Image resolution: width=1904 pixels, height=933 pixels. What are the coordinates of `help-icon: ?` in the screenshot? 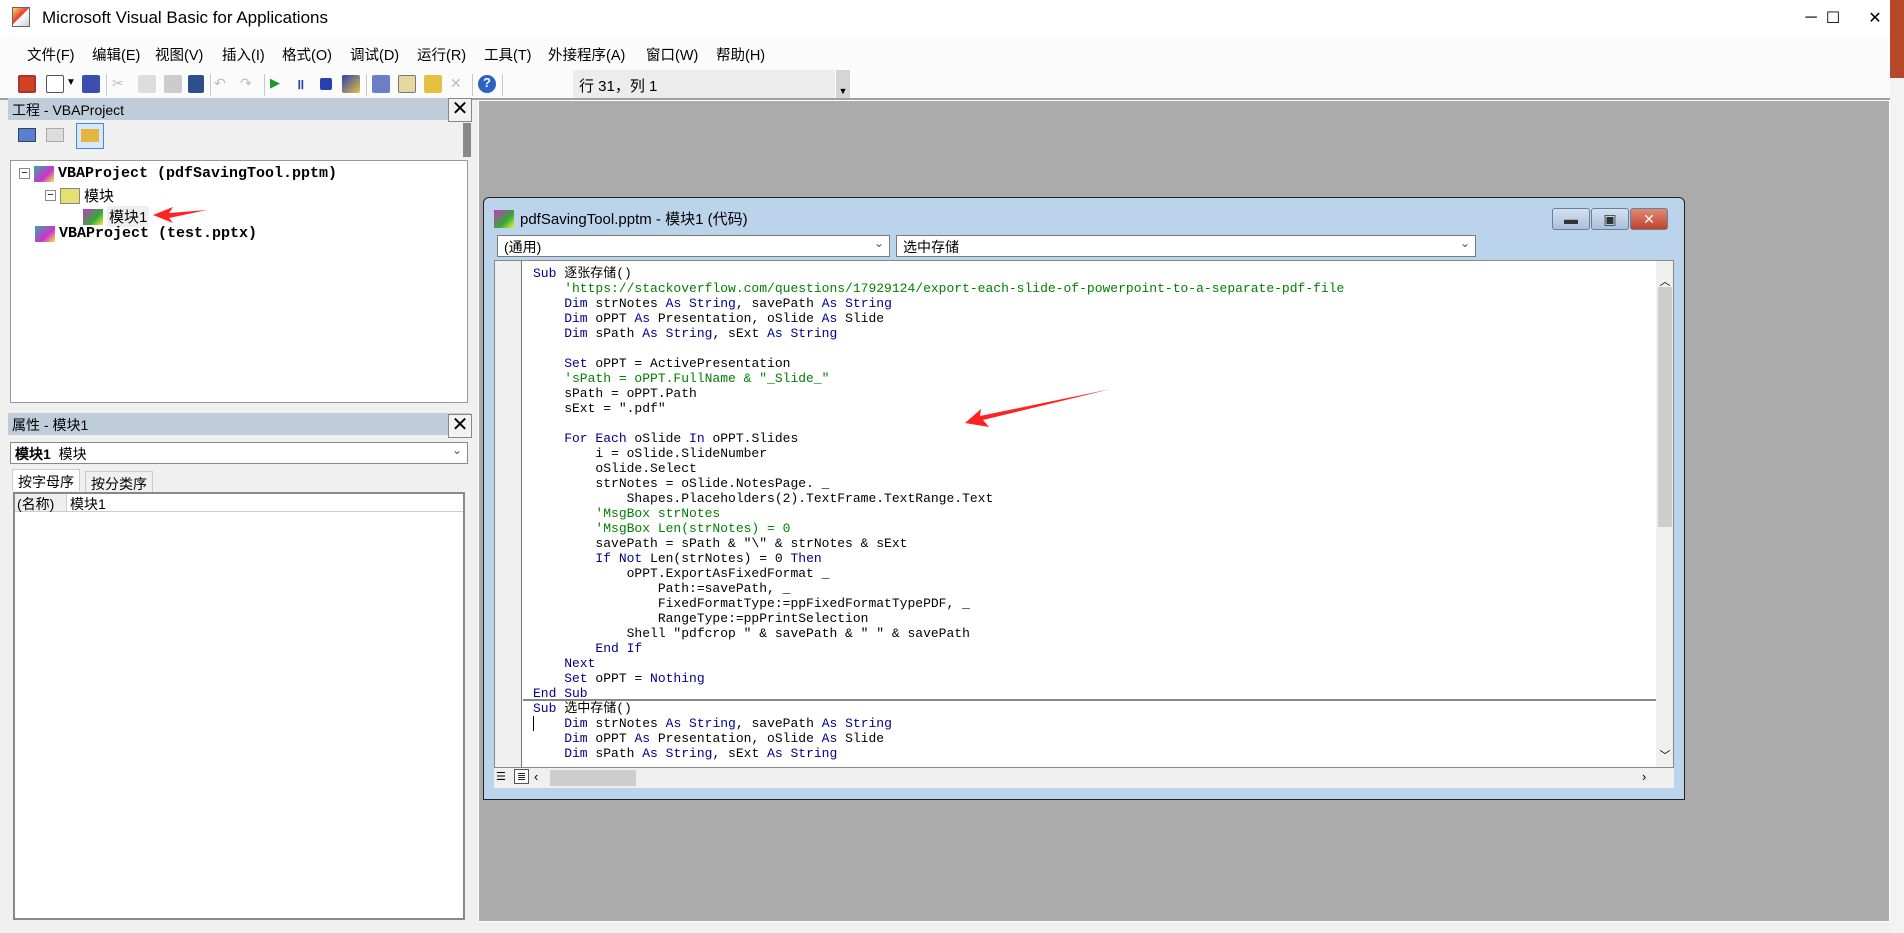 It's located at (487, 84).